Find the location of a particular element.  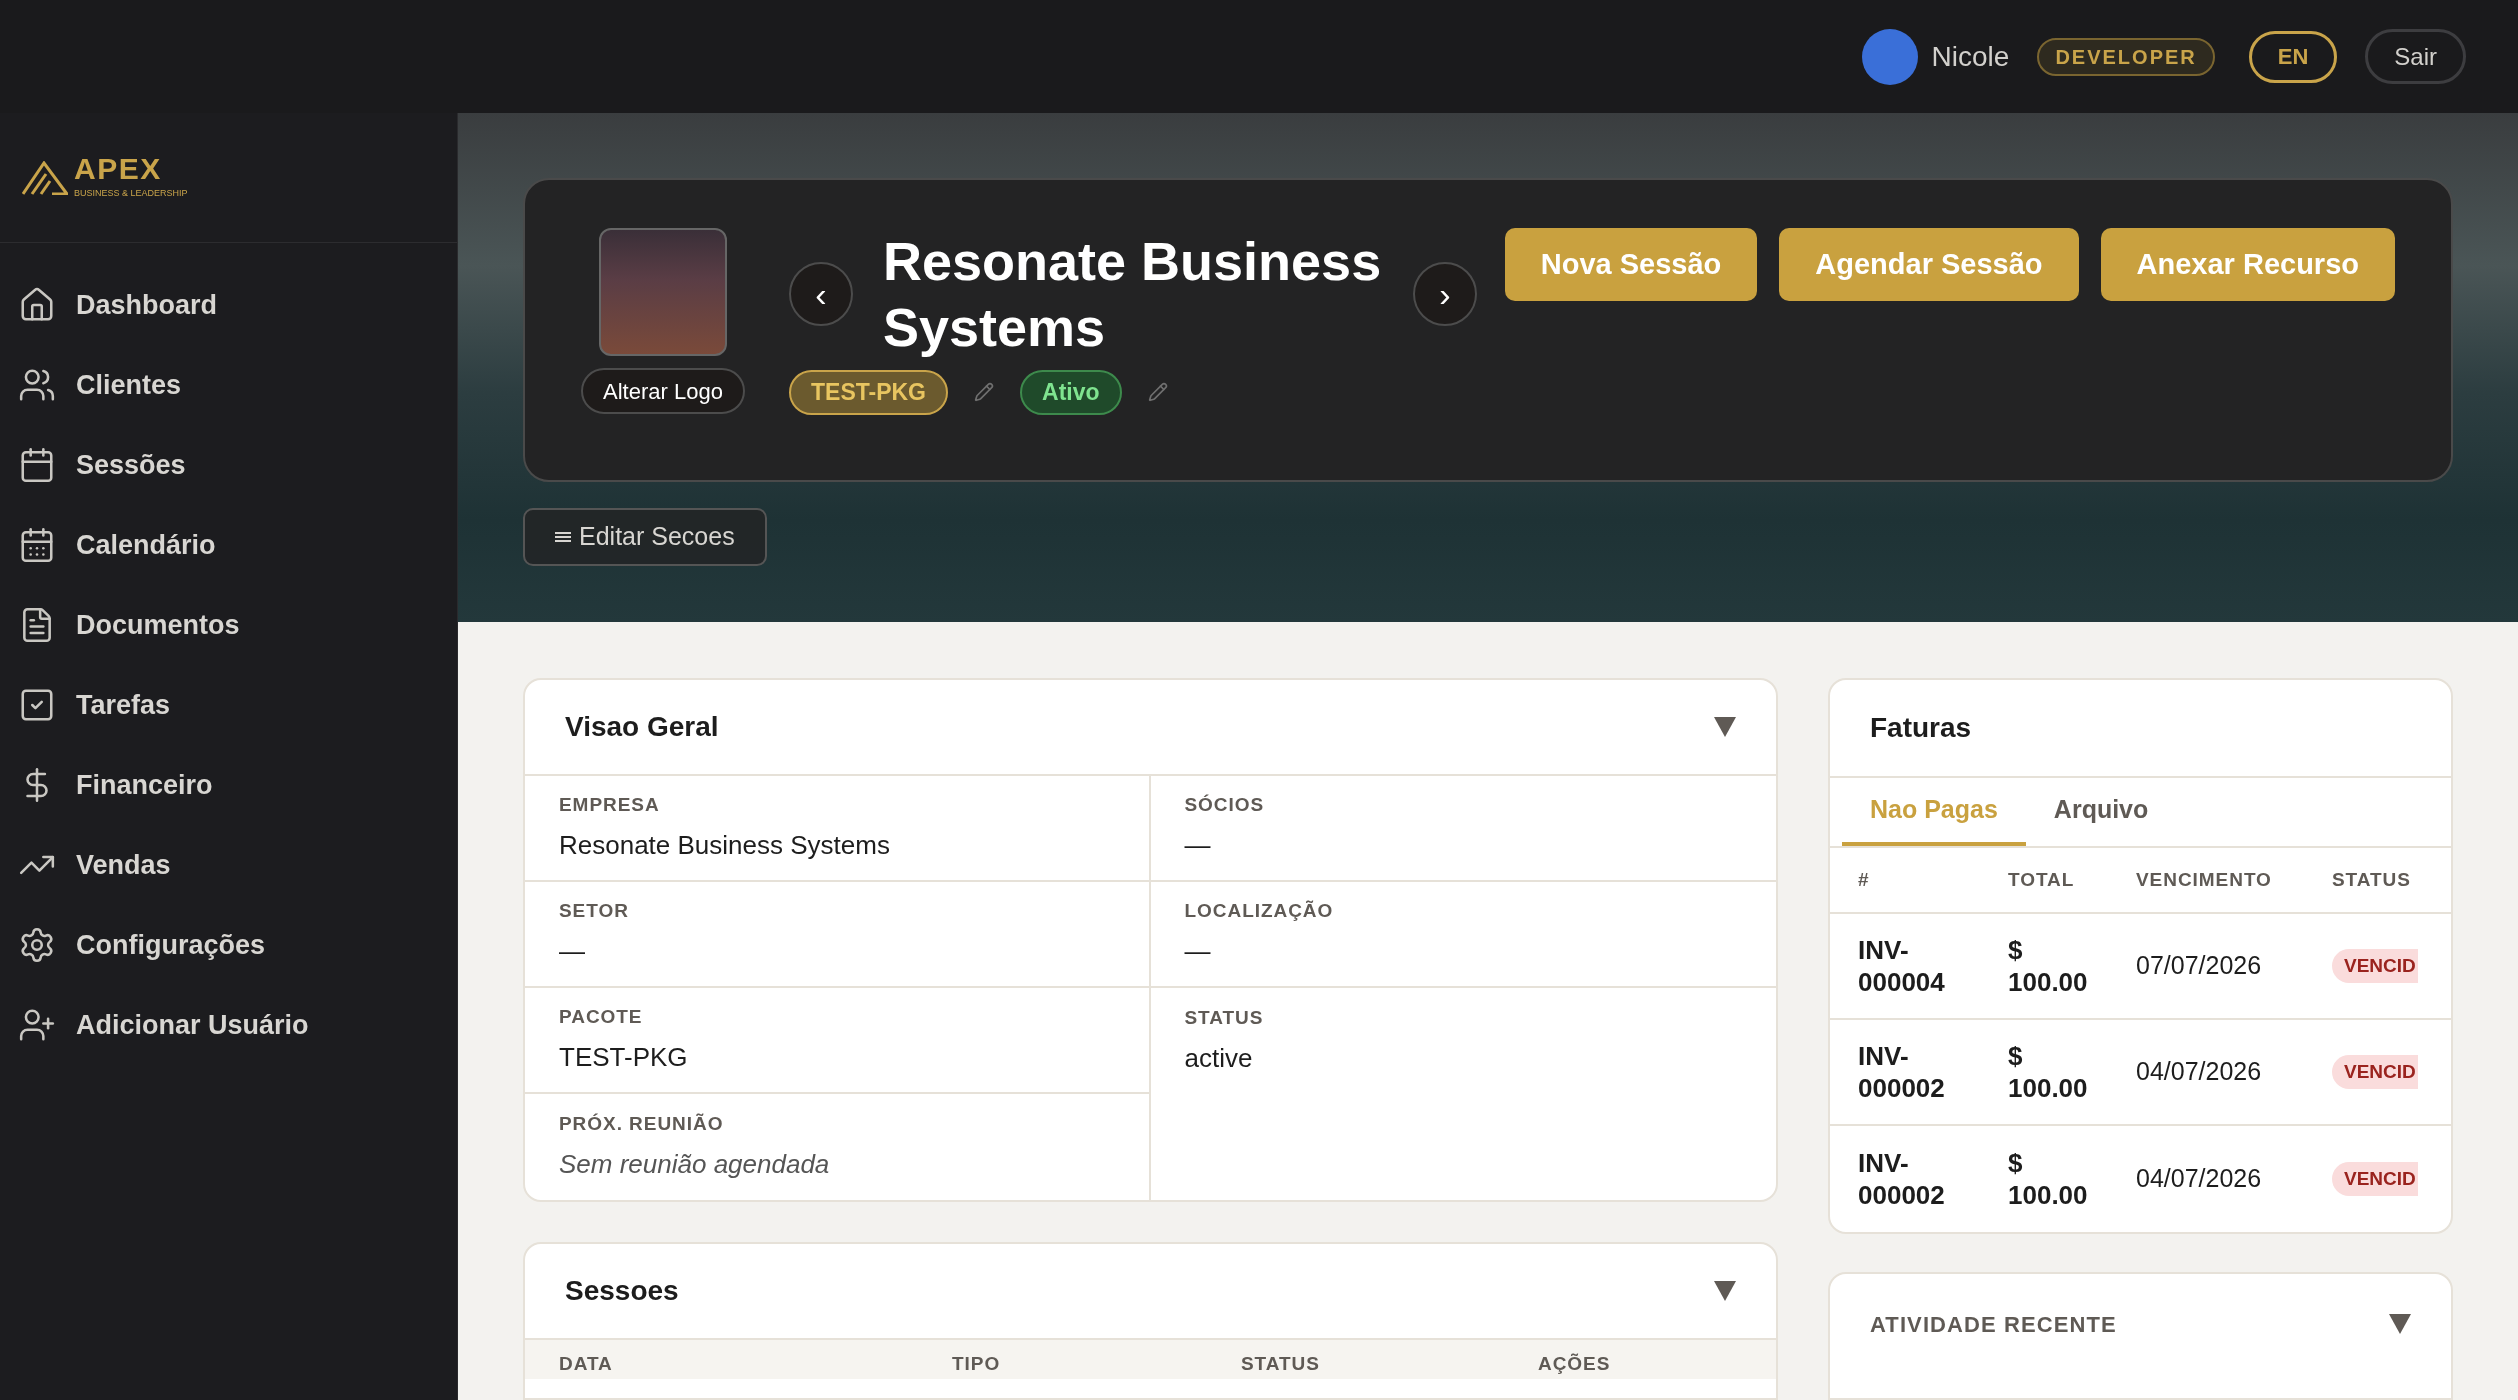

sidebar-item: Dashboard is located at coordinates (228, 305).